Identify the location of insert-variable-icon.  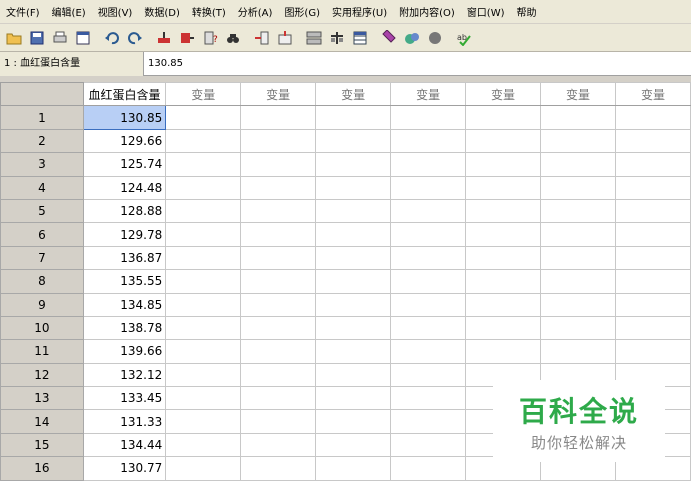
(285, 38).